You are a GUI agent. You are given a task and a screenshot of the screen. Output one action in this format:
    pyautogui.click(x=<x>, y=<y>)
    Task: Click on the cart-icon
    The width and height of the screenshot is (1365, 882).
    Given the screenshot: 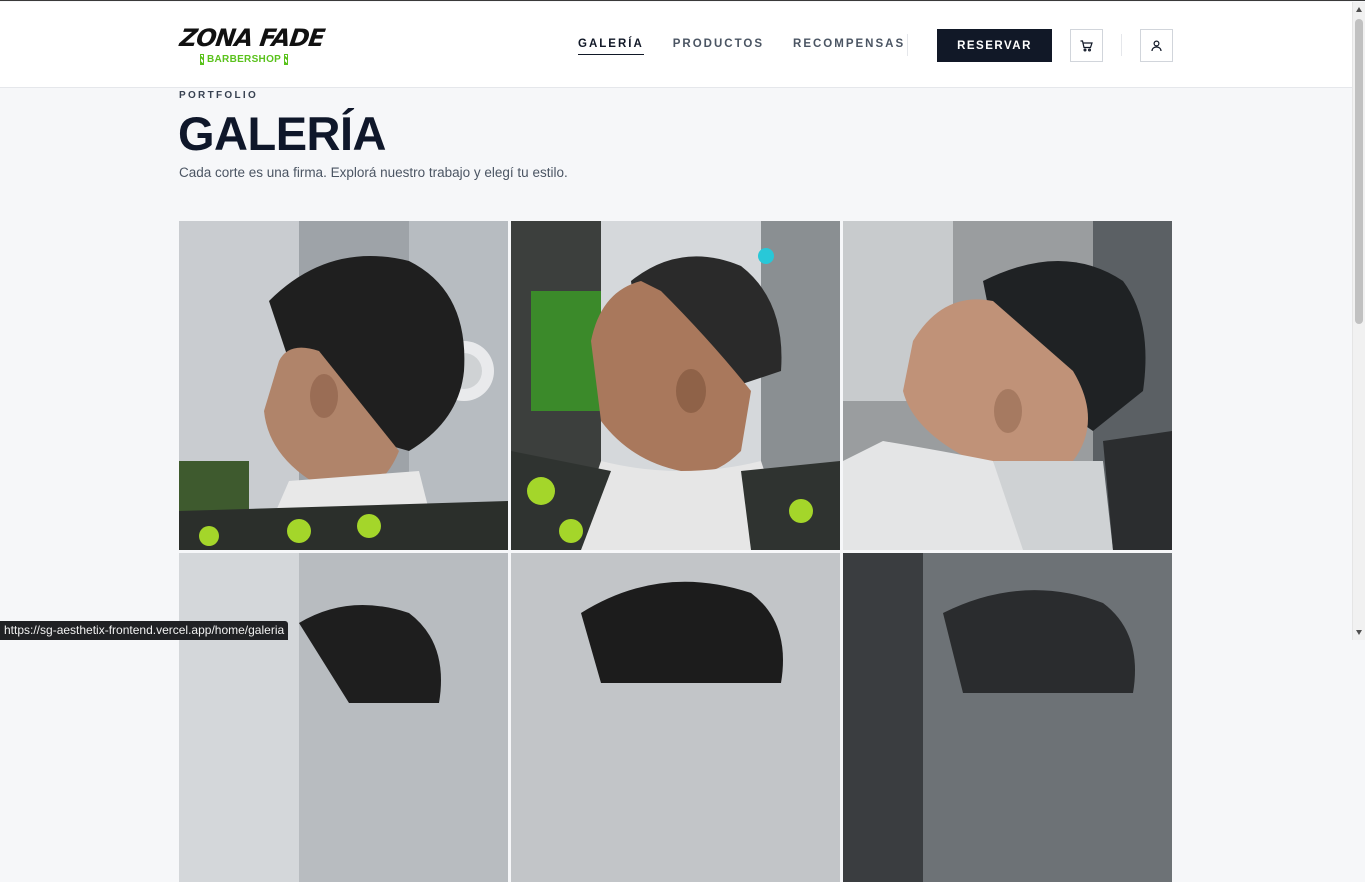 What is the action you would take?
    pyautogui.click(x=1086, y=45)
    